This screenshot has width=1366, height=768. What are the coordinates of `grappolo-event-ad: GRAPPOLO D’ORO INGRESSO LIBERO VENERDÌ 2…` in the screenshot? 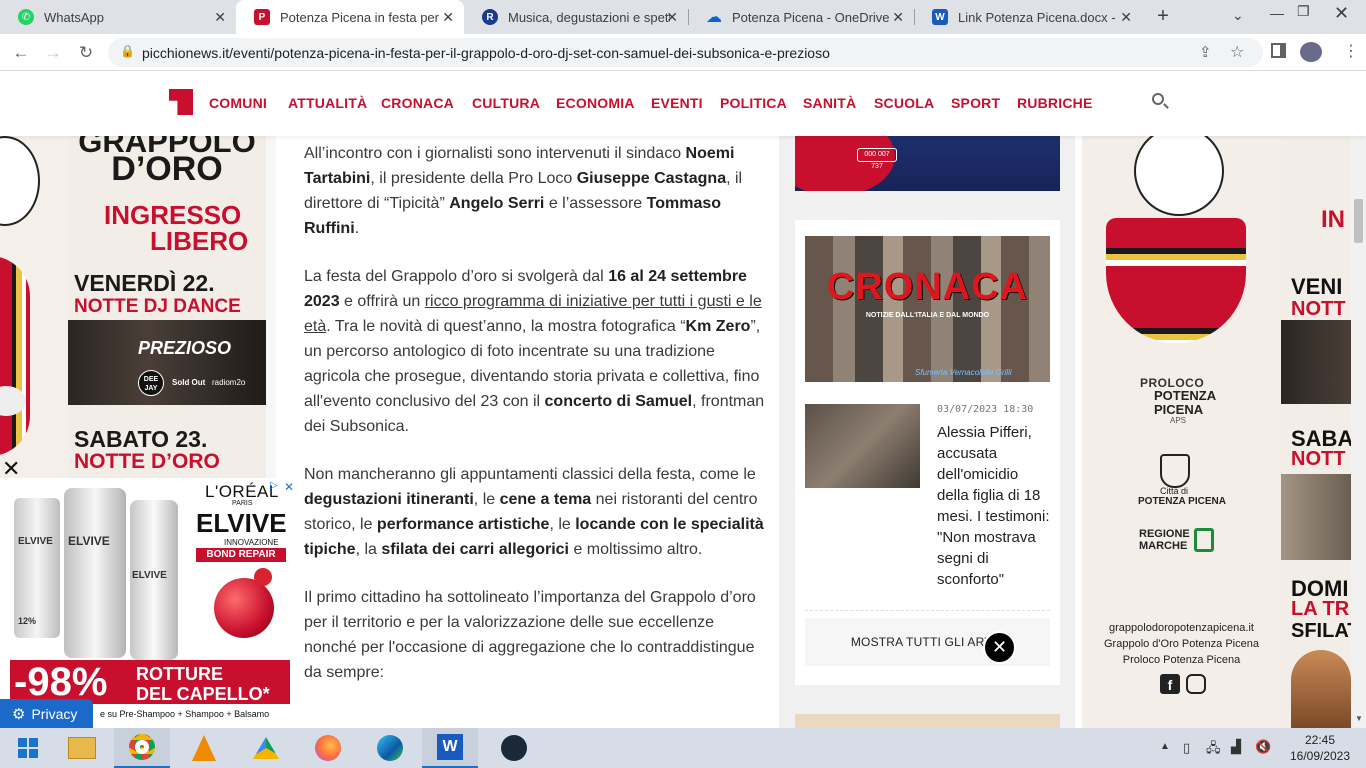 It's located at (167, 307).